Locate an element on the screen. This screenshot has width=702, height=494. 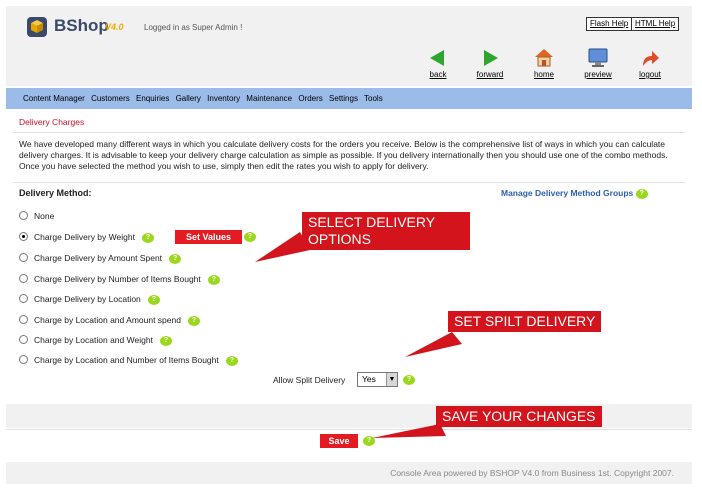
option-label: Charge by Location and Amount spend is located at coordinates (107, 320).